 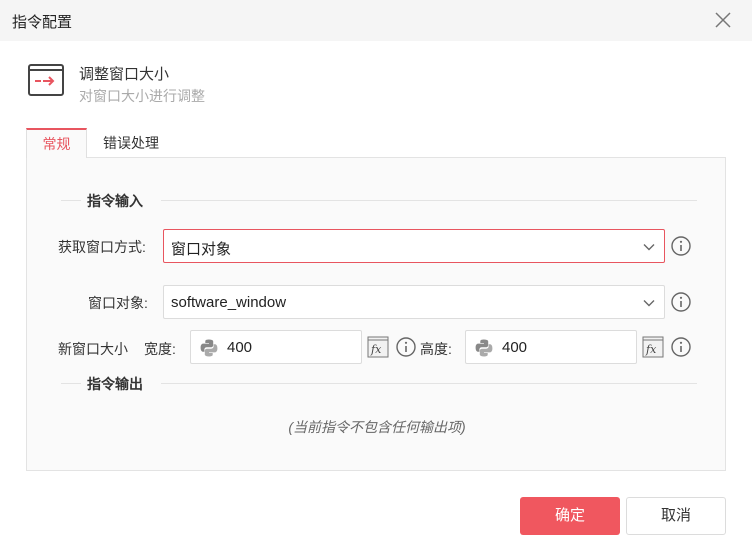 What do you see at coordinates (436, 349) in the screenshot?
I see `height-label: 高度:` at bounding box center [436, 349].